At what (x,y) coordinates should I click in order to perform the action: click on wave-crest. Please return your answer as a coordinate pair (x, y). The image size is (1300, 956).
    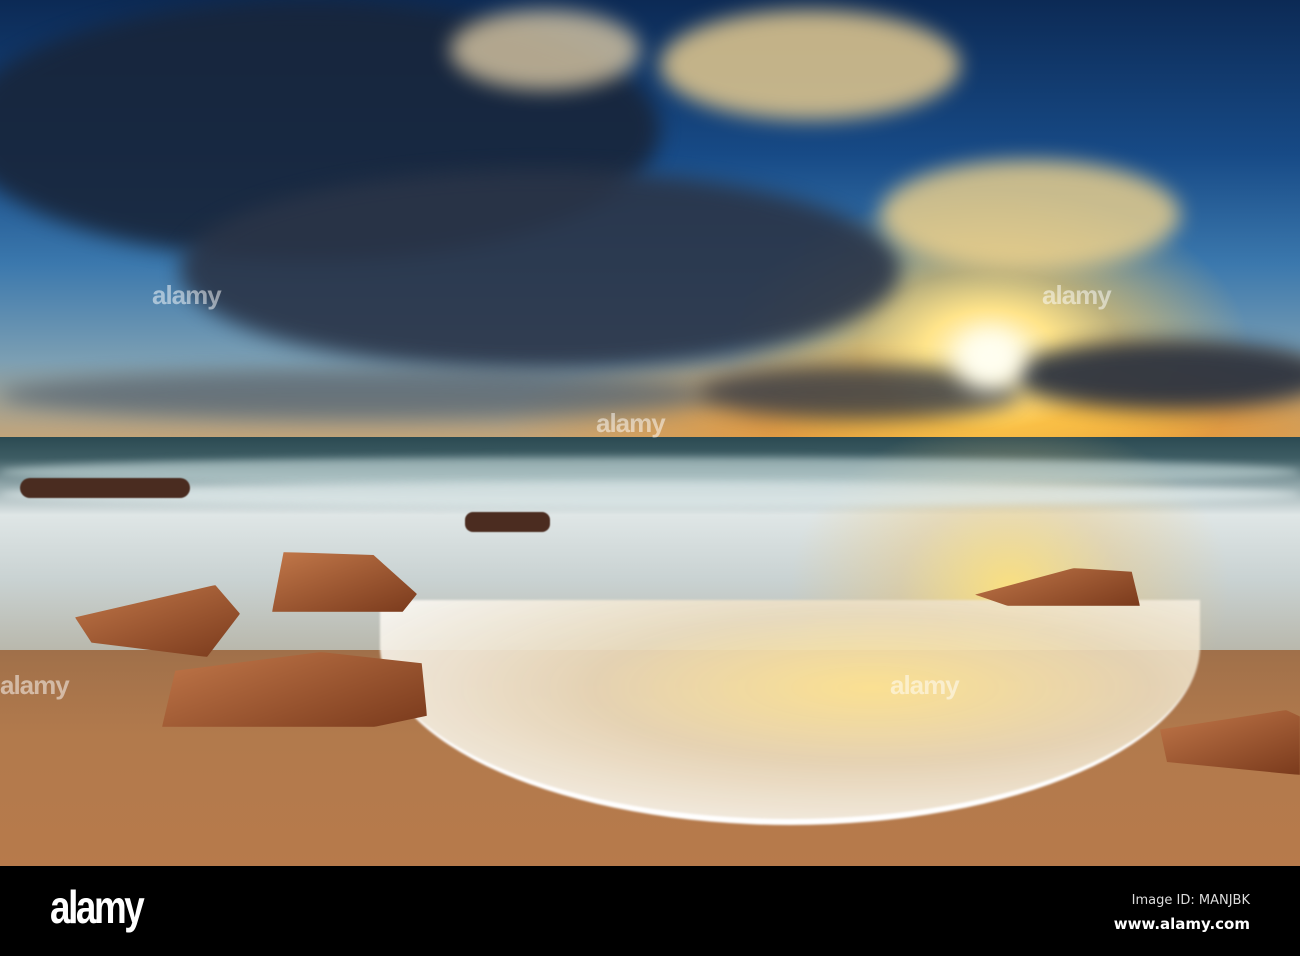
    Looking at the image, I should click on (650, 494).